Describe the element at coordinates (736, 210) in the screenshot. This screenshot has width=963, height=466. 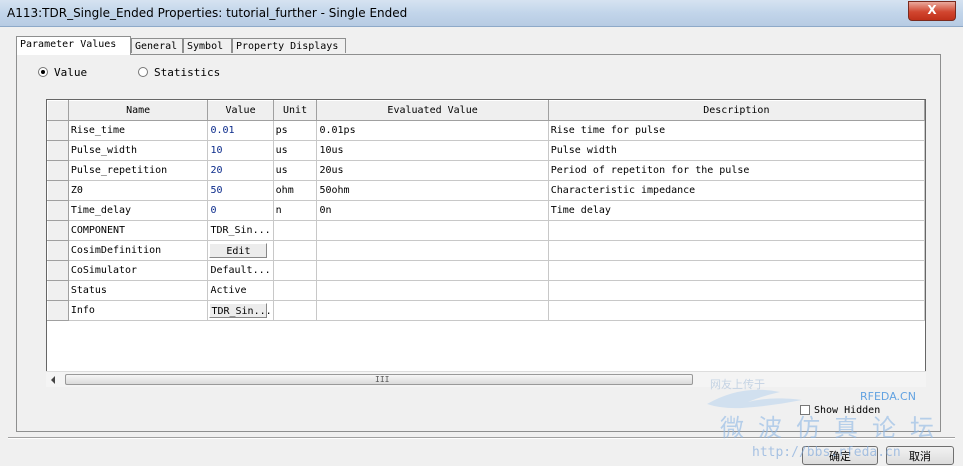
I see `param-description: Time delay` at that location.